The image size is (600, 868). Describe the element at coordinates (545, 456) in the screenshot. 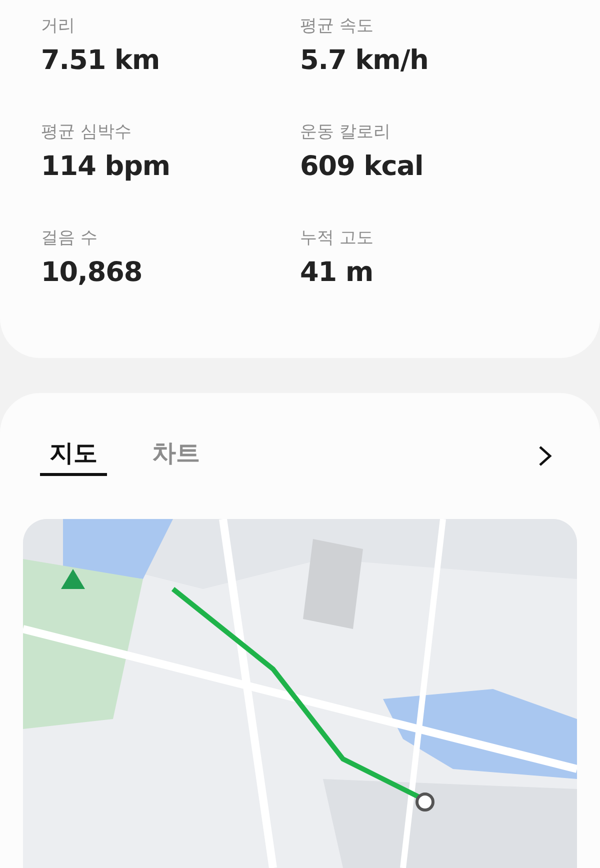

I see `chevron-right-icon` at that location.